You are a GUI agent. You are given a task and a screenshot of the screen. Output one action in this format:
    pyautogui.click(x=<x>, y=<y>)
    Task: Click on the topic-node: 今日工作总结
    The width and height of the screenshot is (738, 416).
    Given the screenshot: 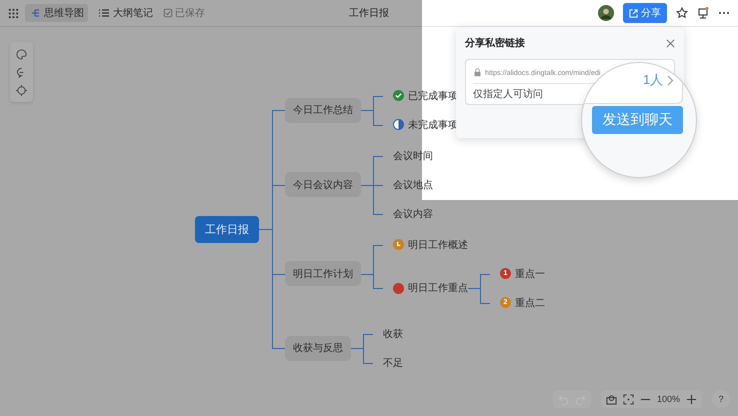 What is the action you would take?
    pyautogui.click(x=323, y=110)
    